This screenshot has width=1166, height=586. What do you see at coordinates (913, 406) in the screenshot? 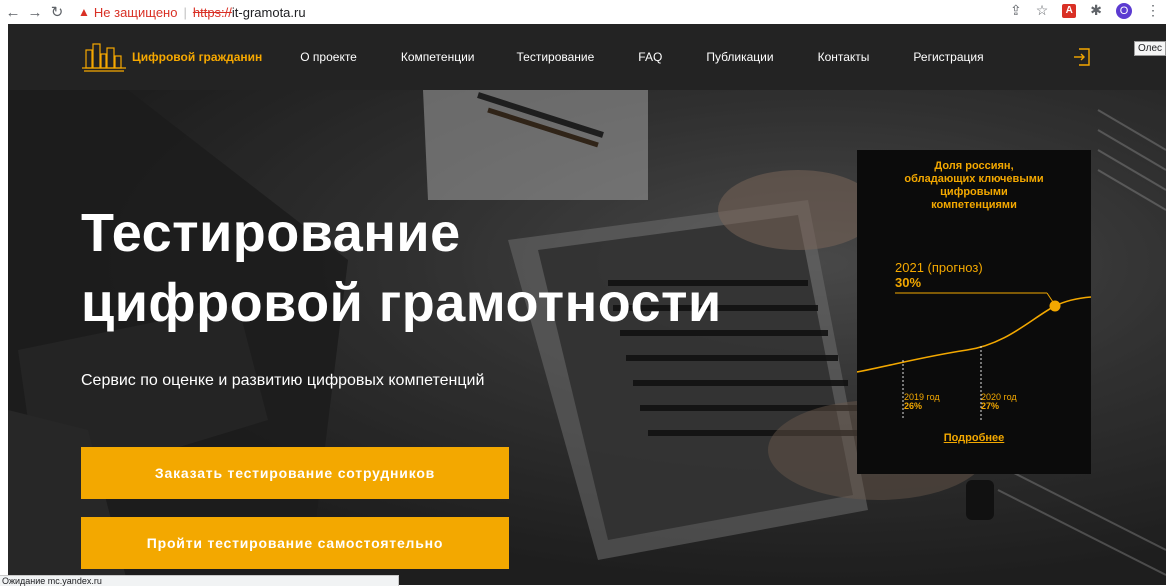
I see `point-value: 26%` at bounding box center [913, 406].